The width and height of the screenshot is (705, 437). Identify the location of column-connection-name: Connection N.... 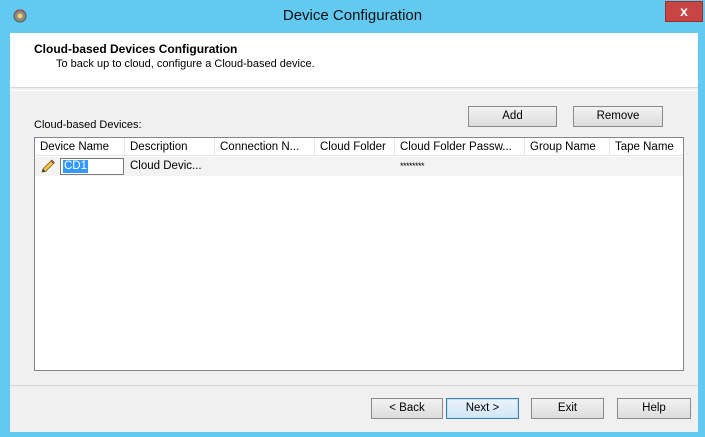
(265, 147).